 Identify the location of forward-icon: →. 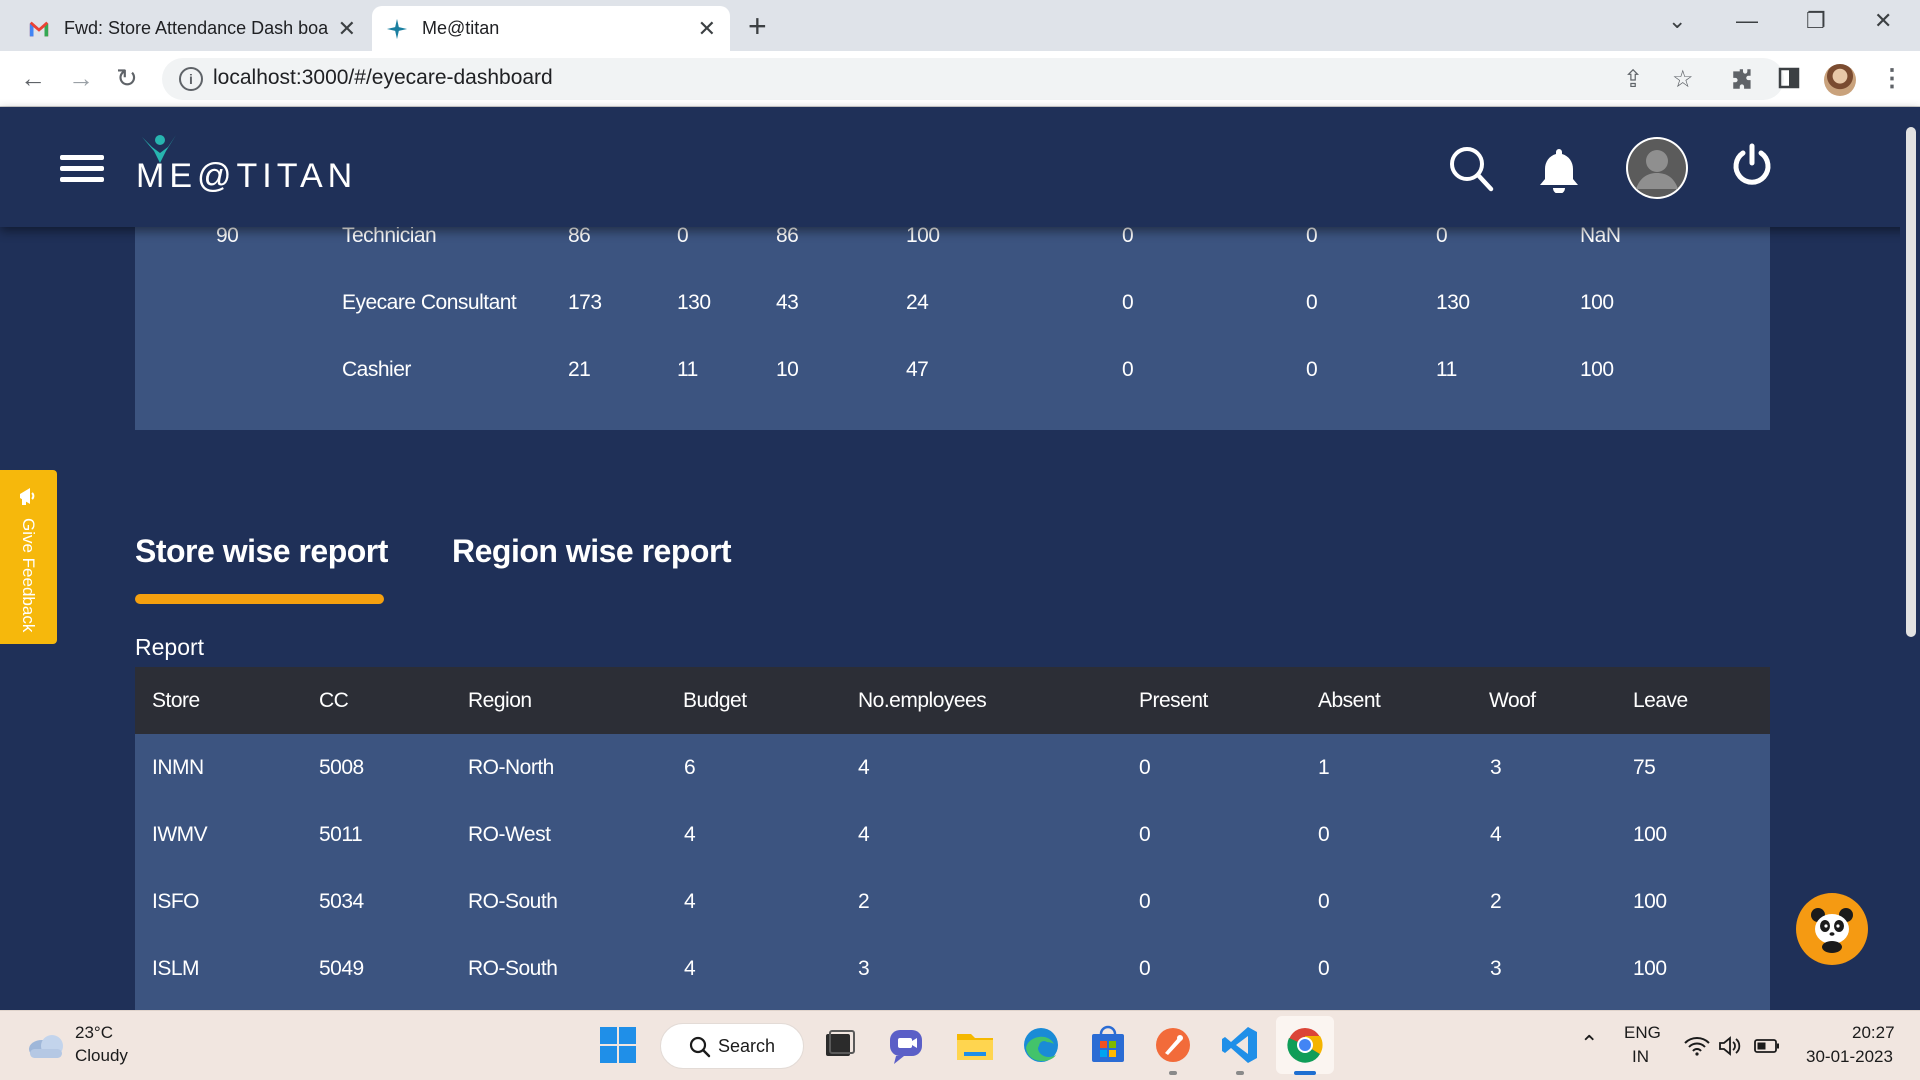
(81, 78).